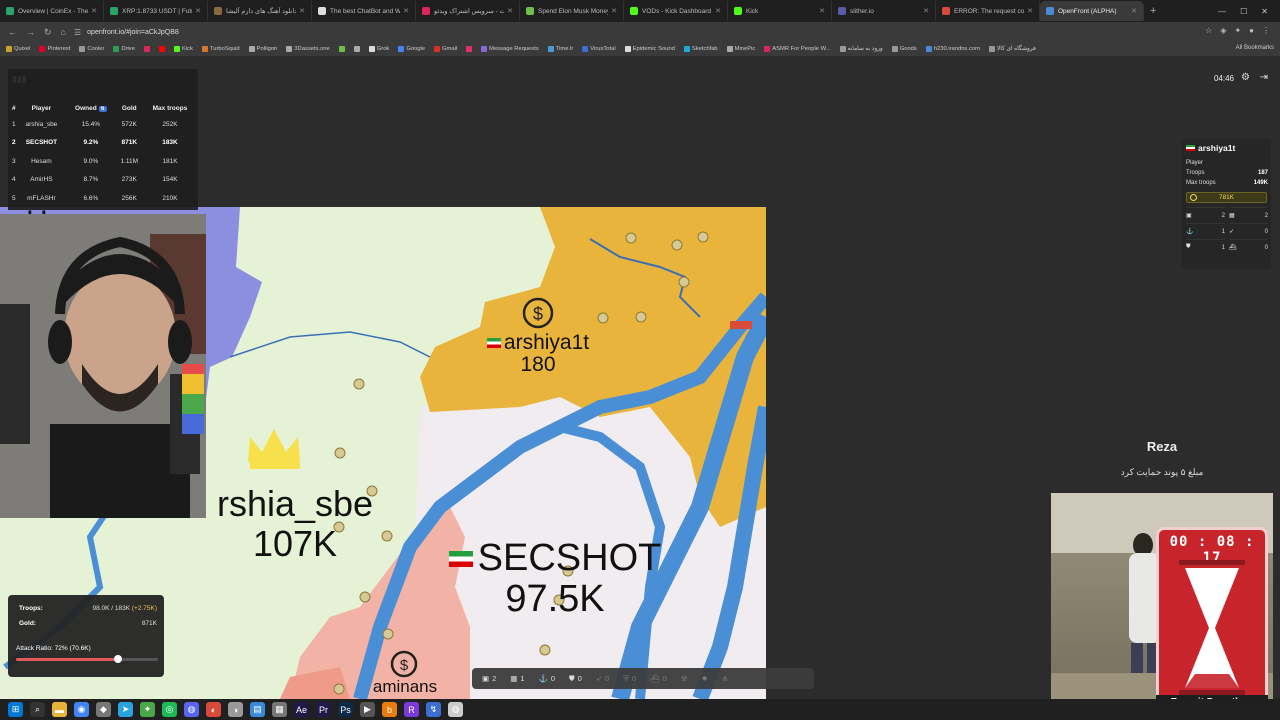  Describe the element at coordinates (133, 32) in the screenshot. I see `url-field: openfront.io/#join=aCkJpQB8` at that location.